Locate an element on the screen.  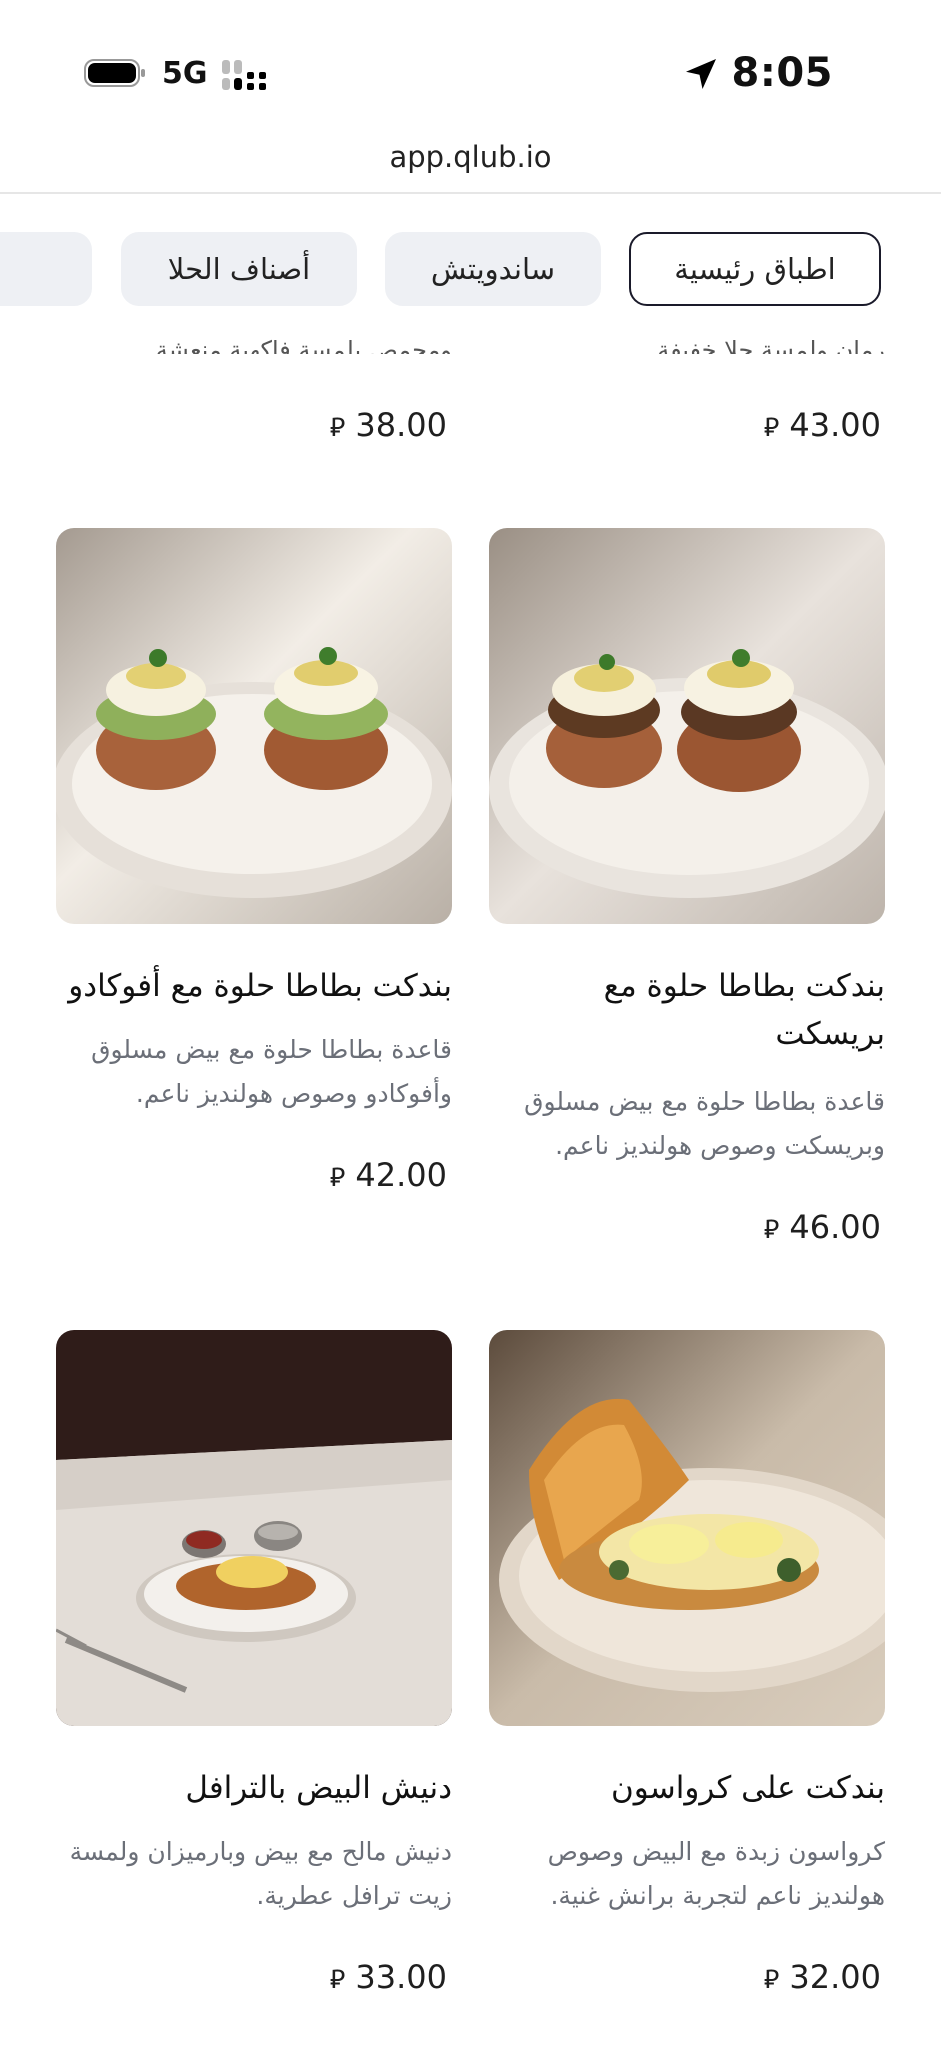
price-value: 32.00 is located at coordinates (835, 1977).